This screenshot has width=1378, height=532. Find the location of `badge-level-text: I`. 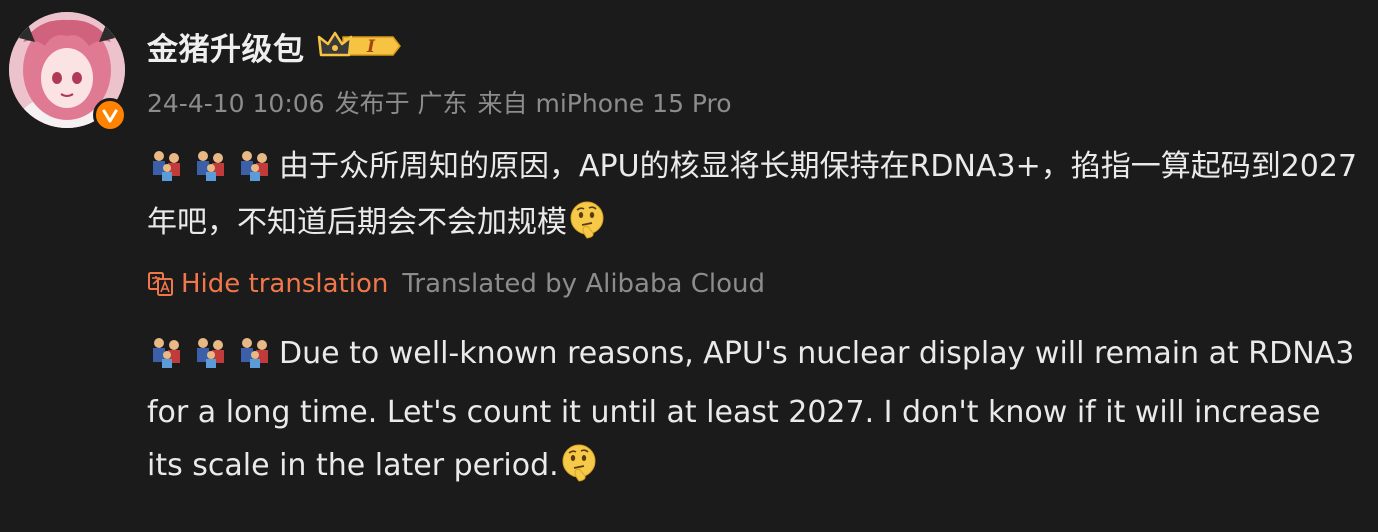

badge-level-text: I is located at coordinates (371, 47).